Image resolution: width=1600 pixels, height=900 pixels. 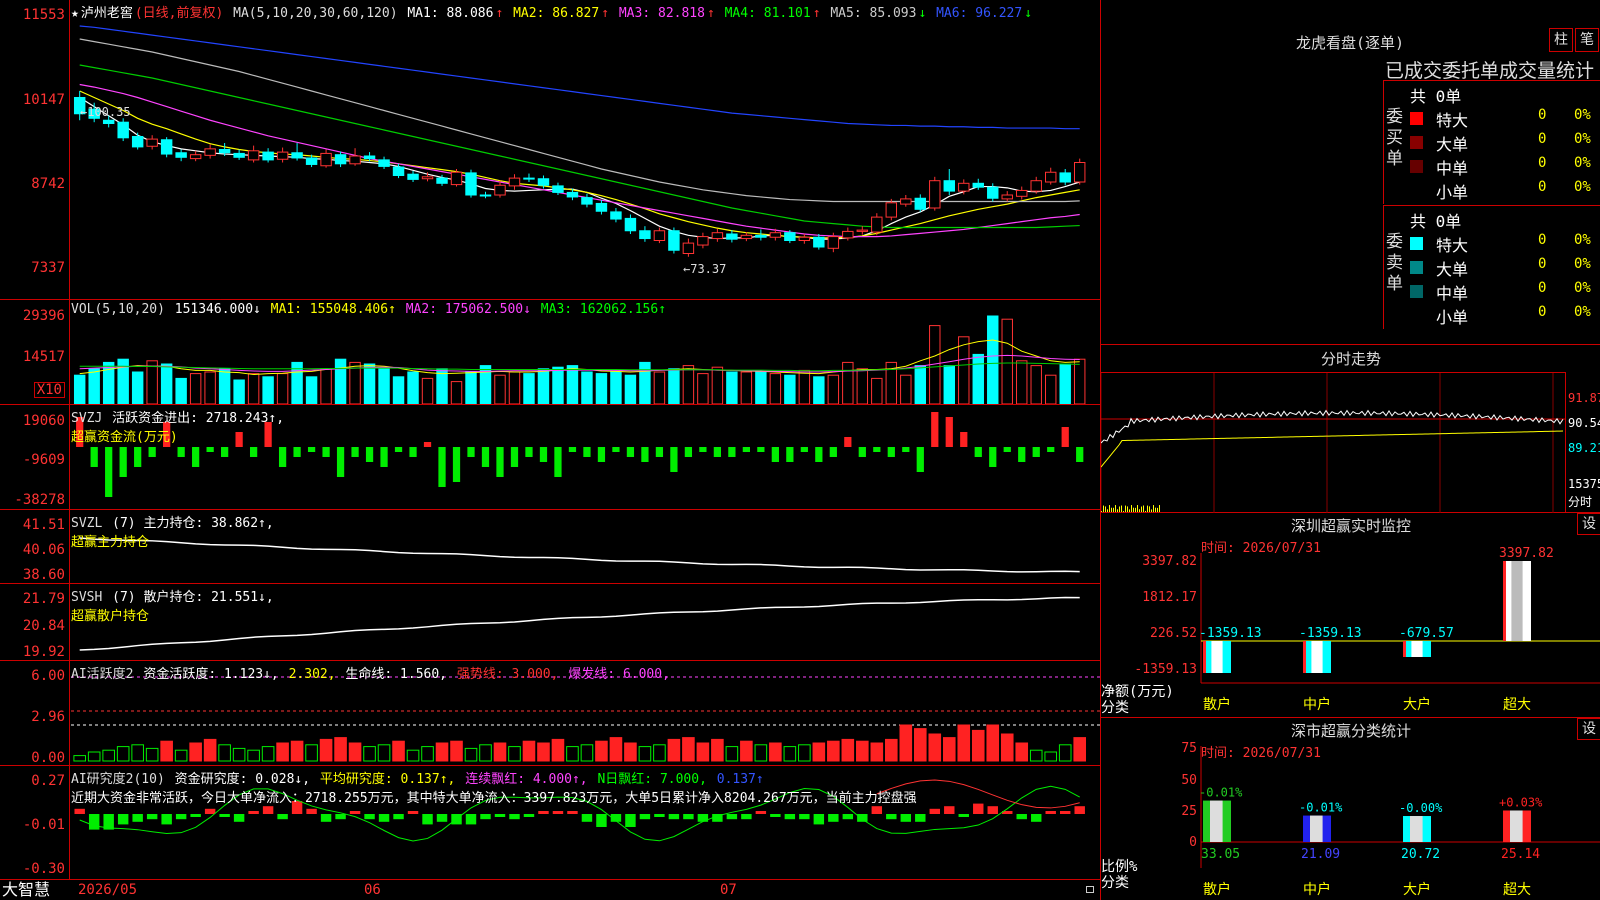 What do you see at coordinates (605, 13) in the screenshot?
I see `ma-arrow: ↑` at bounding box center [605, 13].